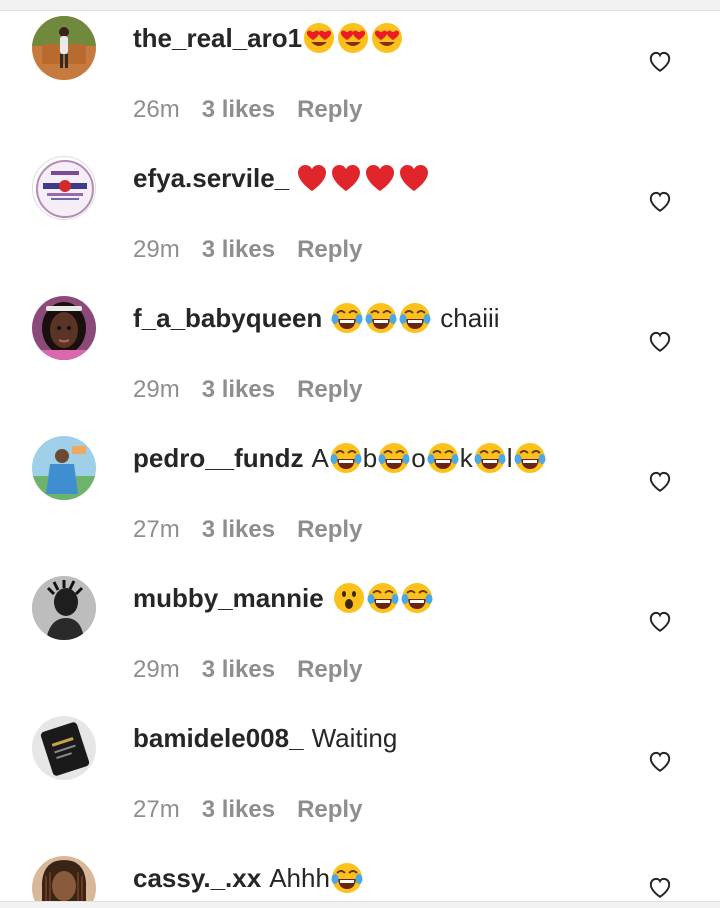 This screenshot has height=908, width=720. What do you see at coordinates (218, 458) in the screenshot?
I see `username: pedro__fundz` at bounding box center [218, 458].